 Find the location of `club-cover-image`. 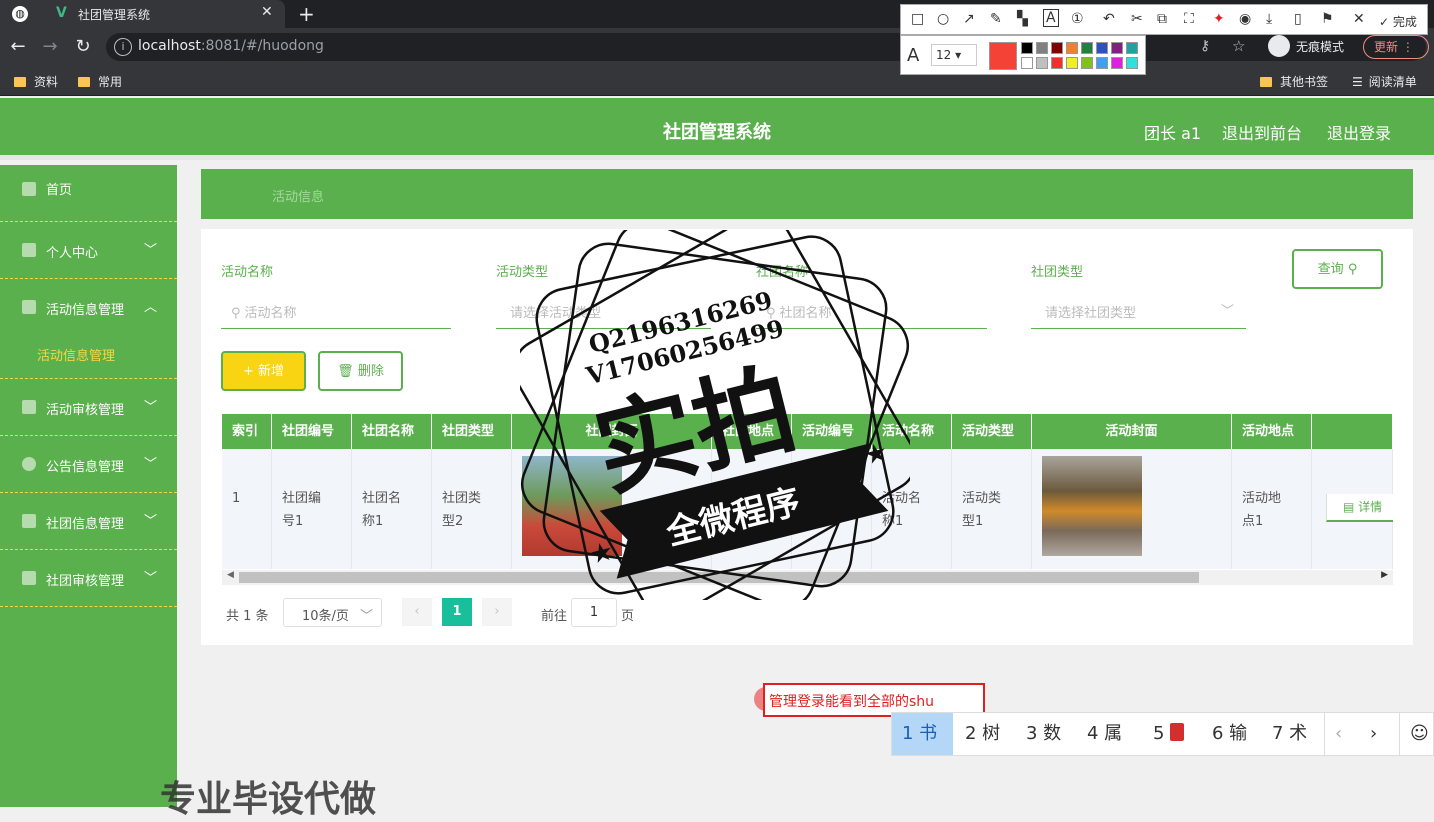

club-cover-image is located at coordinates (572, 506).